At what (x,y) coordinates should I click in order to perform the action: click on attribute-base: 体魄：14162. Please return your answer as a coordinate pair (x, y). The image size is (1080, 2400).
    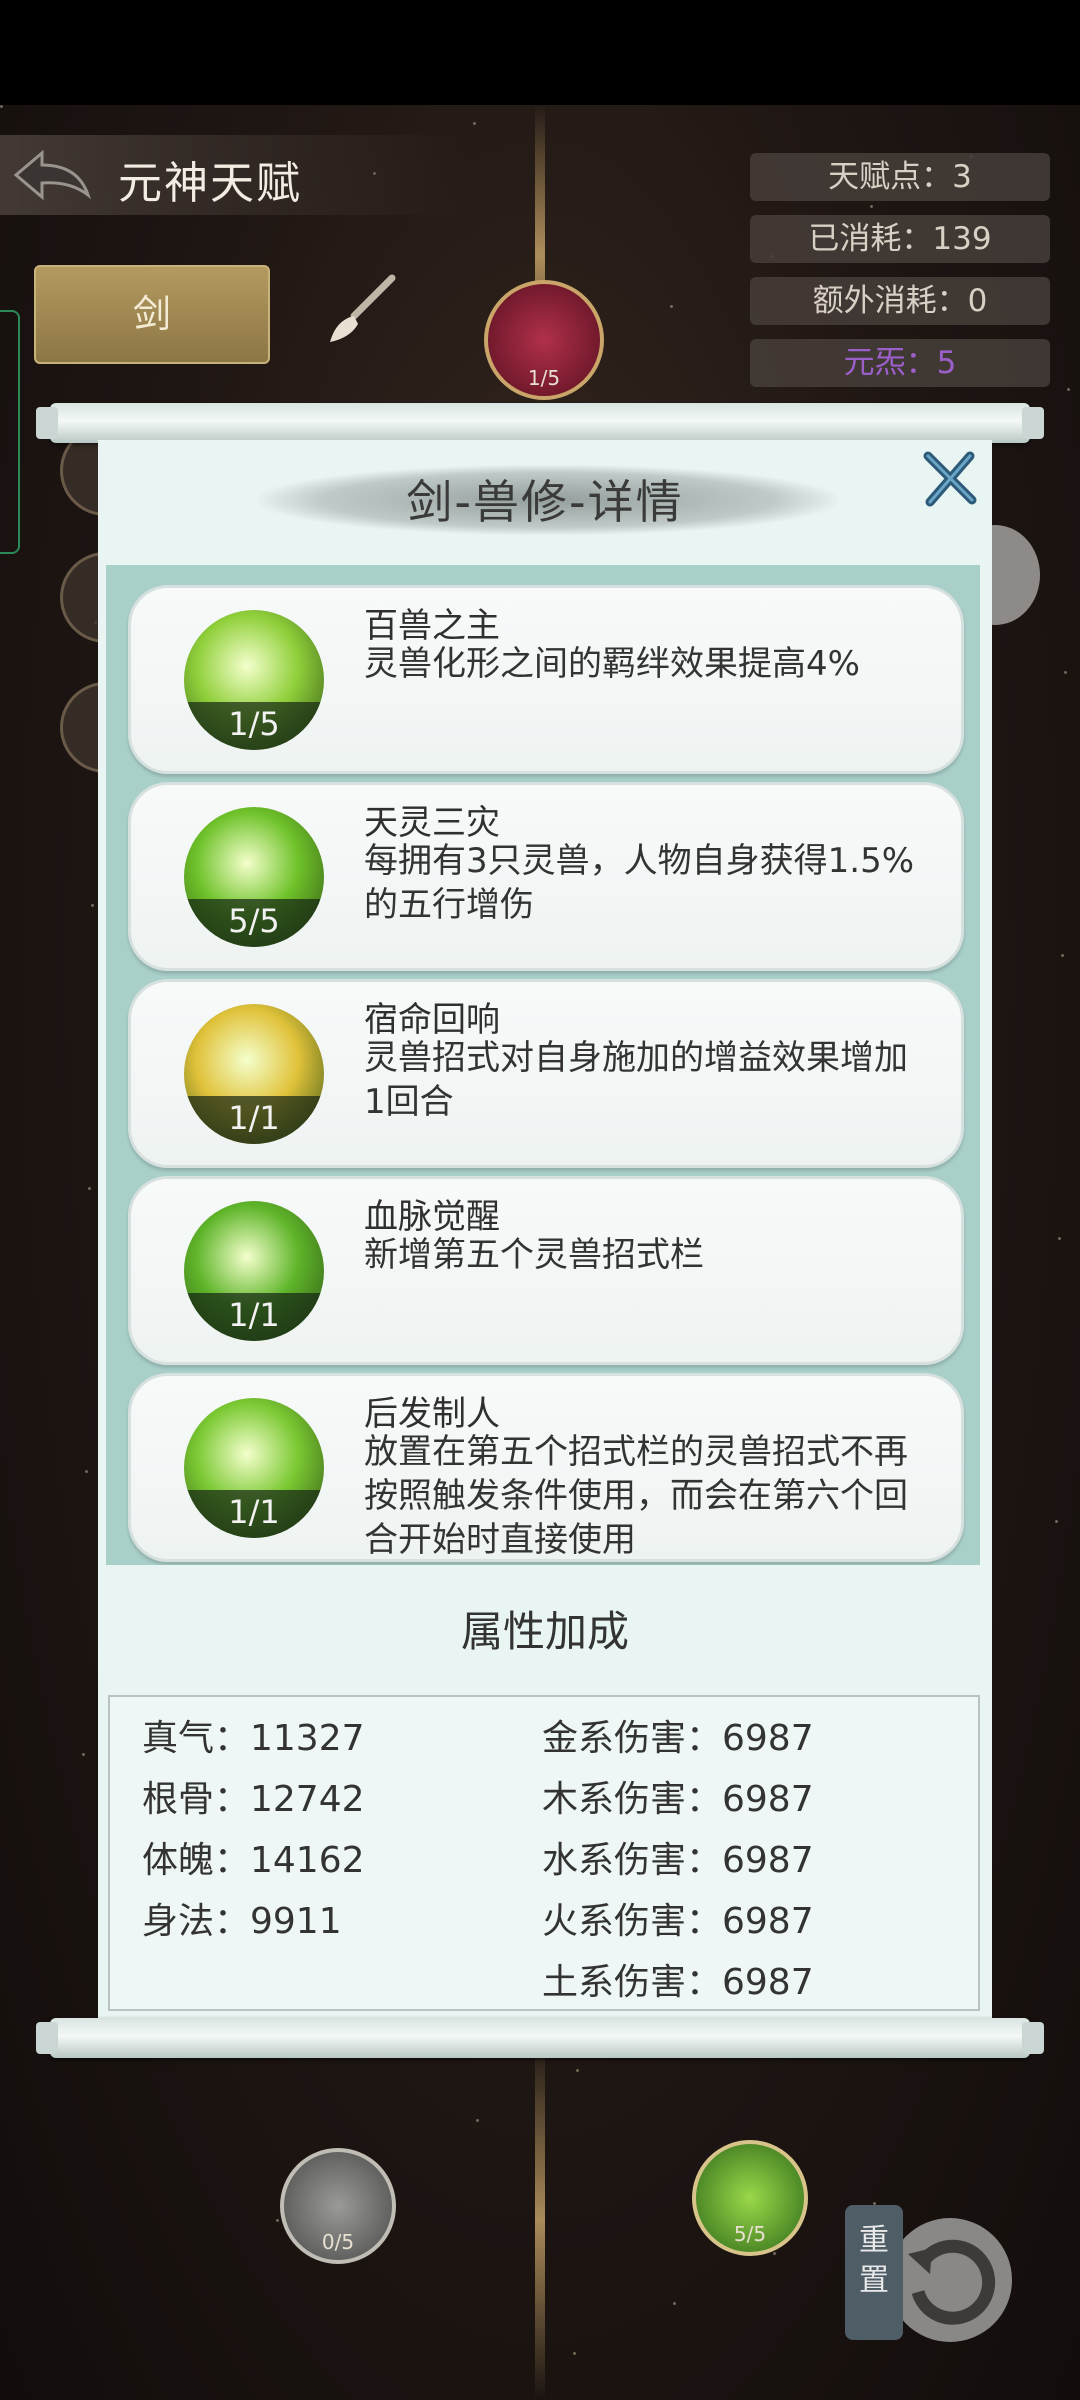
    Looking at the image, I should click on (253, 1860).